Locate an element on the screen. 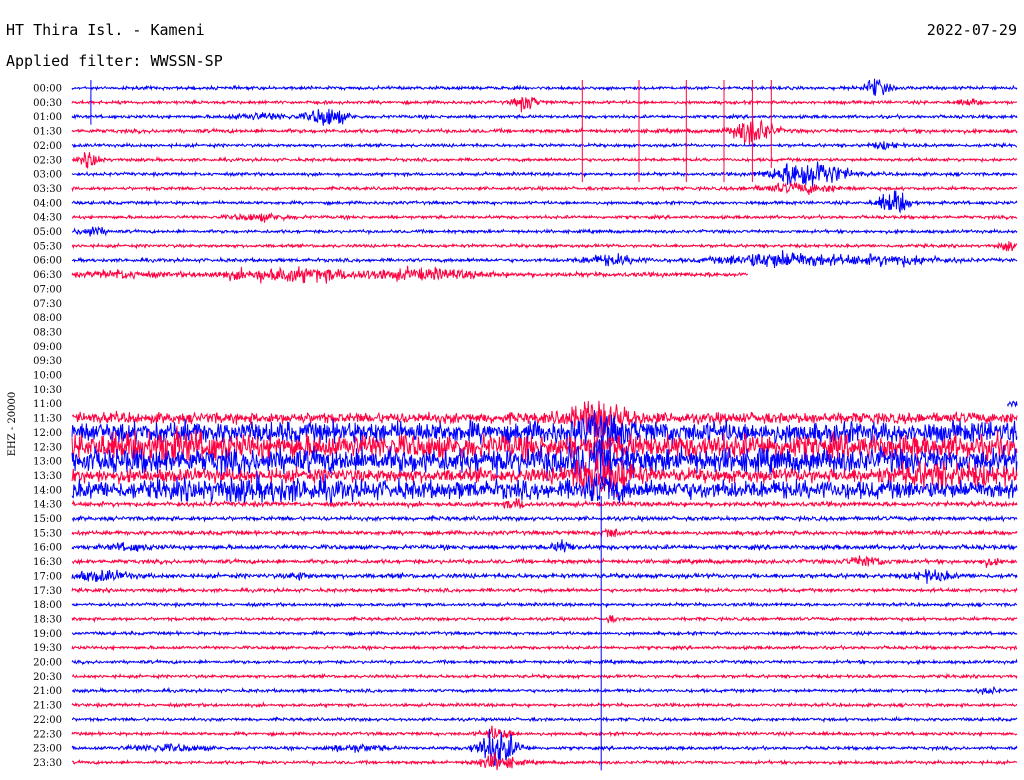 The width and height of the screenshot is (1024, 780). time-tick-label: 08:30 is located at coordinates (47, 332).